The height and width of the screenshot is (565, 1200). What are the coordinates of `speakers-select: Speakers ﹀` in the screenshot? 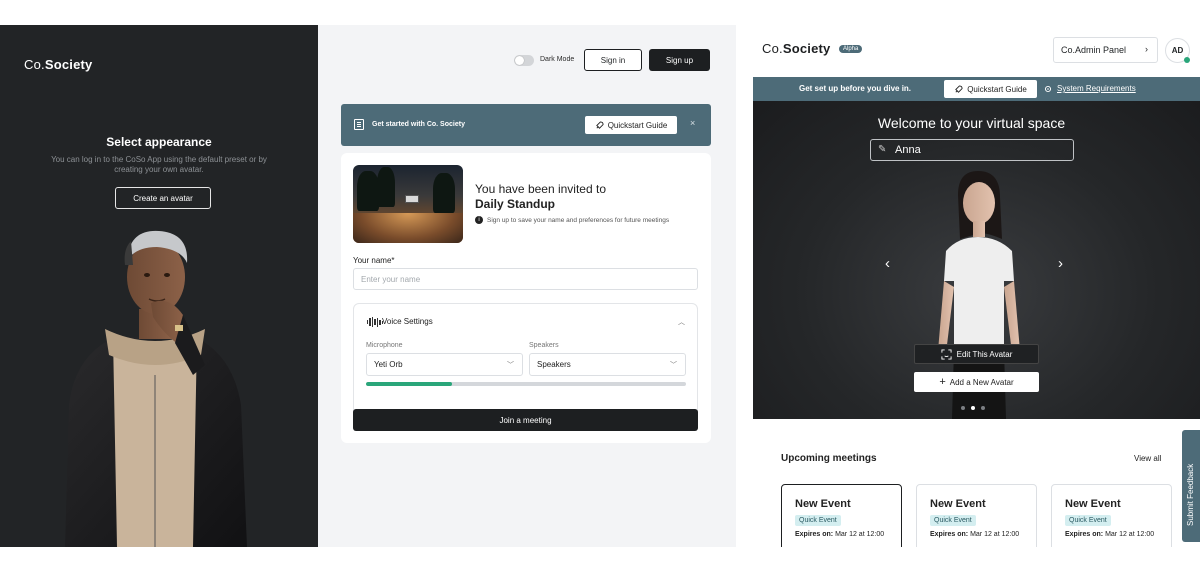 It's located at (607, 364).